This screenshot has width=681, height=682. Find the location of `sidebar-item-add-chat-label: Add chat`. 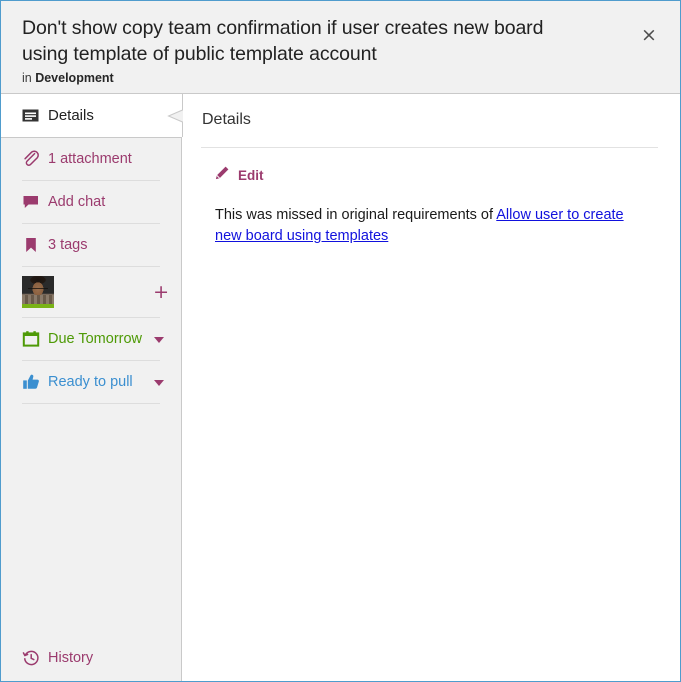

sidebar-item-add-chat-label: Add chat is located at coordinates (77, 202).